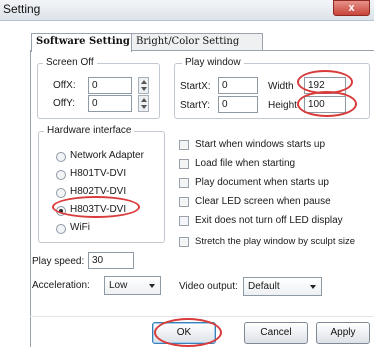  What do you see at coordinates (184, 183) in the screenshot?
I see `play-document-checkbox` at bounding box center [184, 183].